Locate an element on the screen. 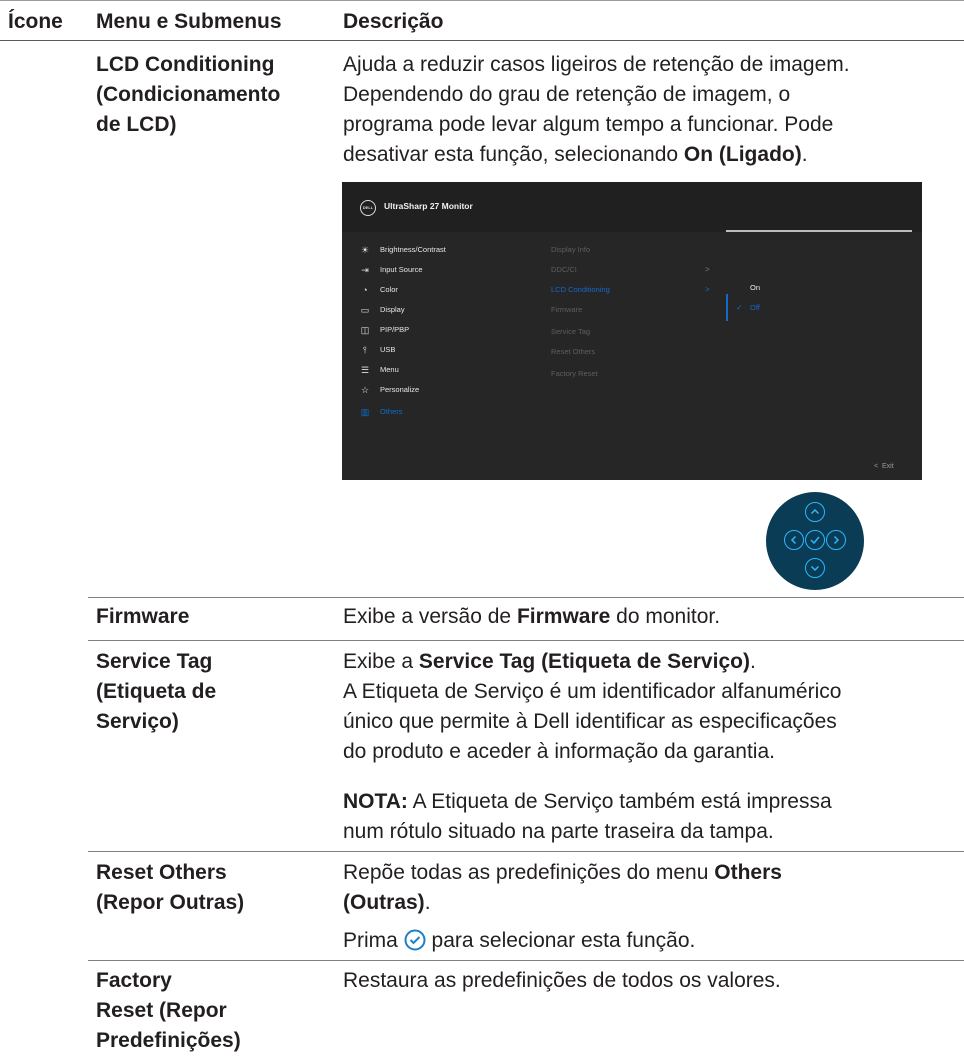 This screenshot has width=964, height=1056. osd-submenu-label: Firmware is located at coordinates (567, 309).